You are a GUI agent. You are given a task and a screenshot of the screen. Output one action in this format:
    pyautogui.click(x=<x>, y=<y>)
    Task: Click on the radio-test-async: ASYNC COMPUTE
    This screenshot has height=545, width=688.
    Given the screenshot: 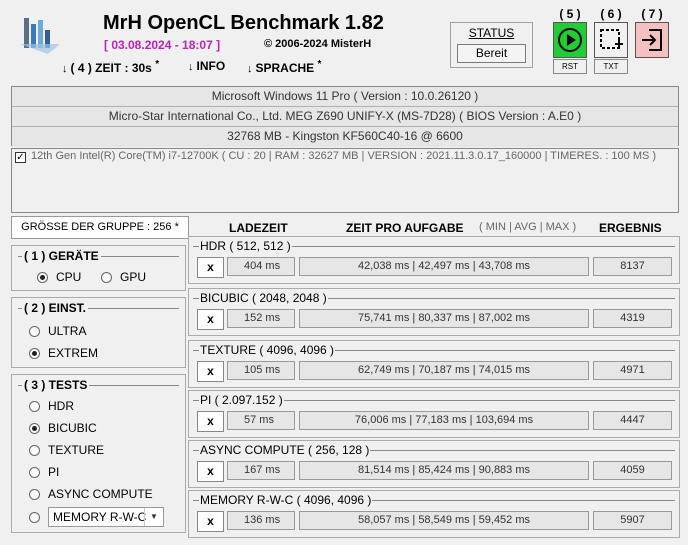 What is the action you would take?
    pyautogui.click(x=91, y=494)
    